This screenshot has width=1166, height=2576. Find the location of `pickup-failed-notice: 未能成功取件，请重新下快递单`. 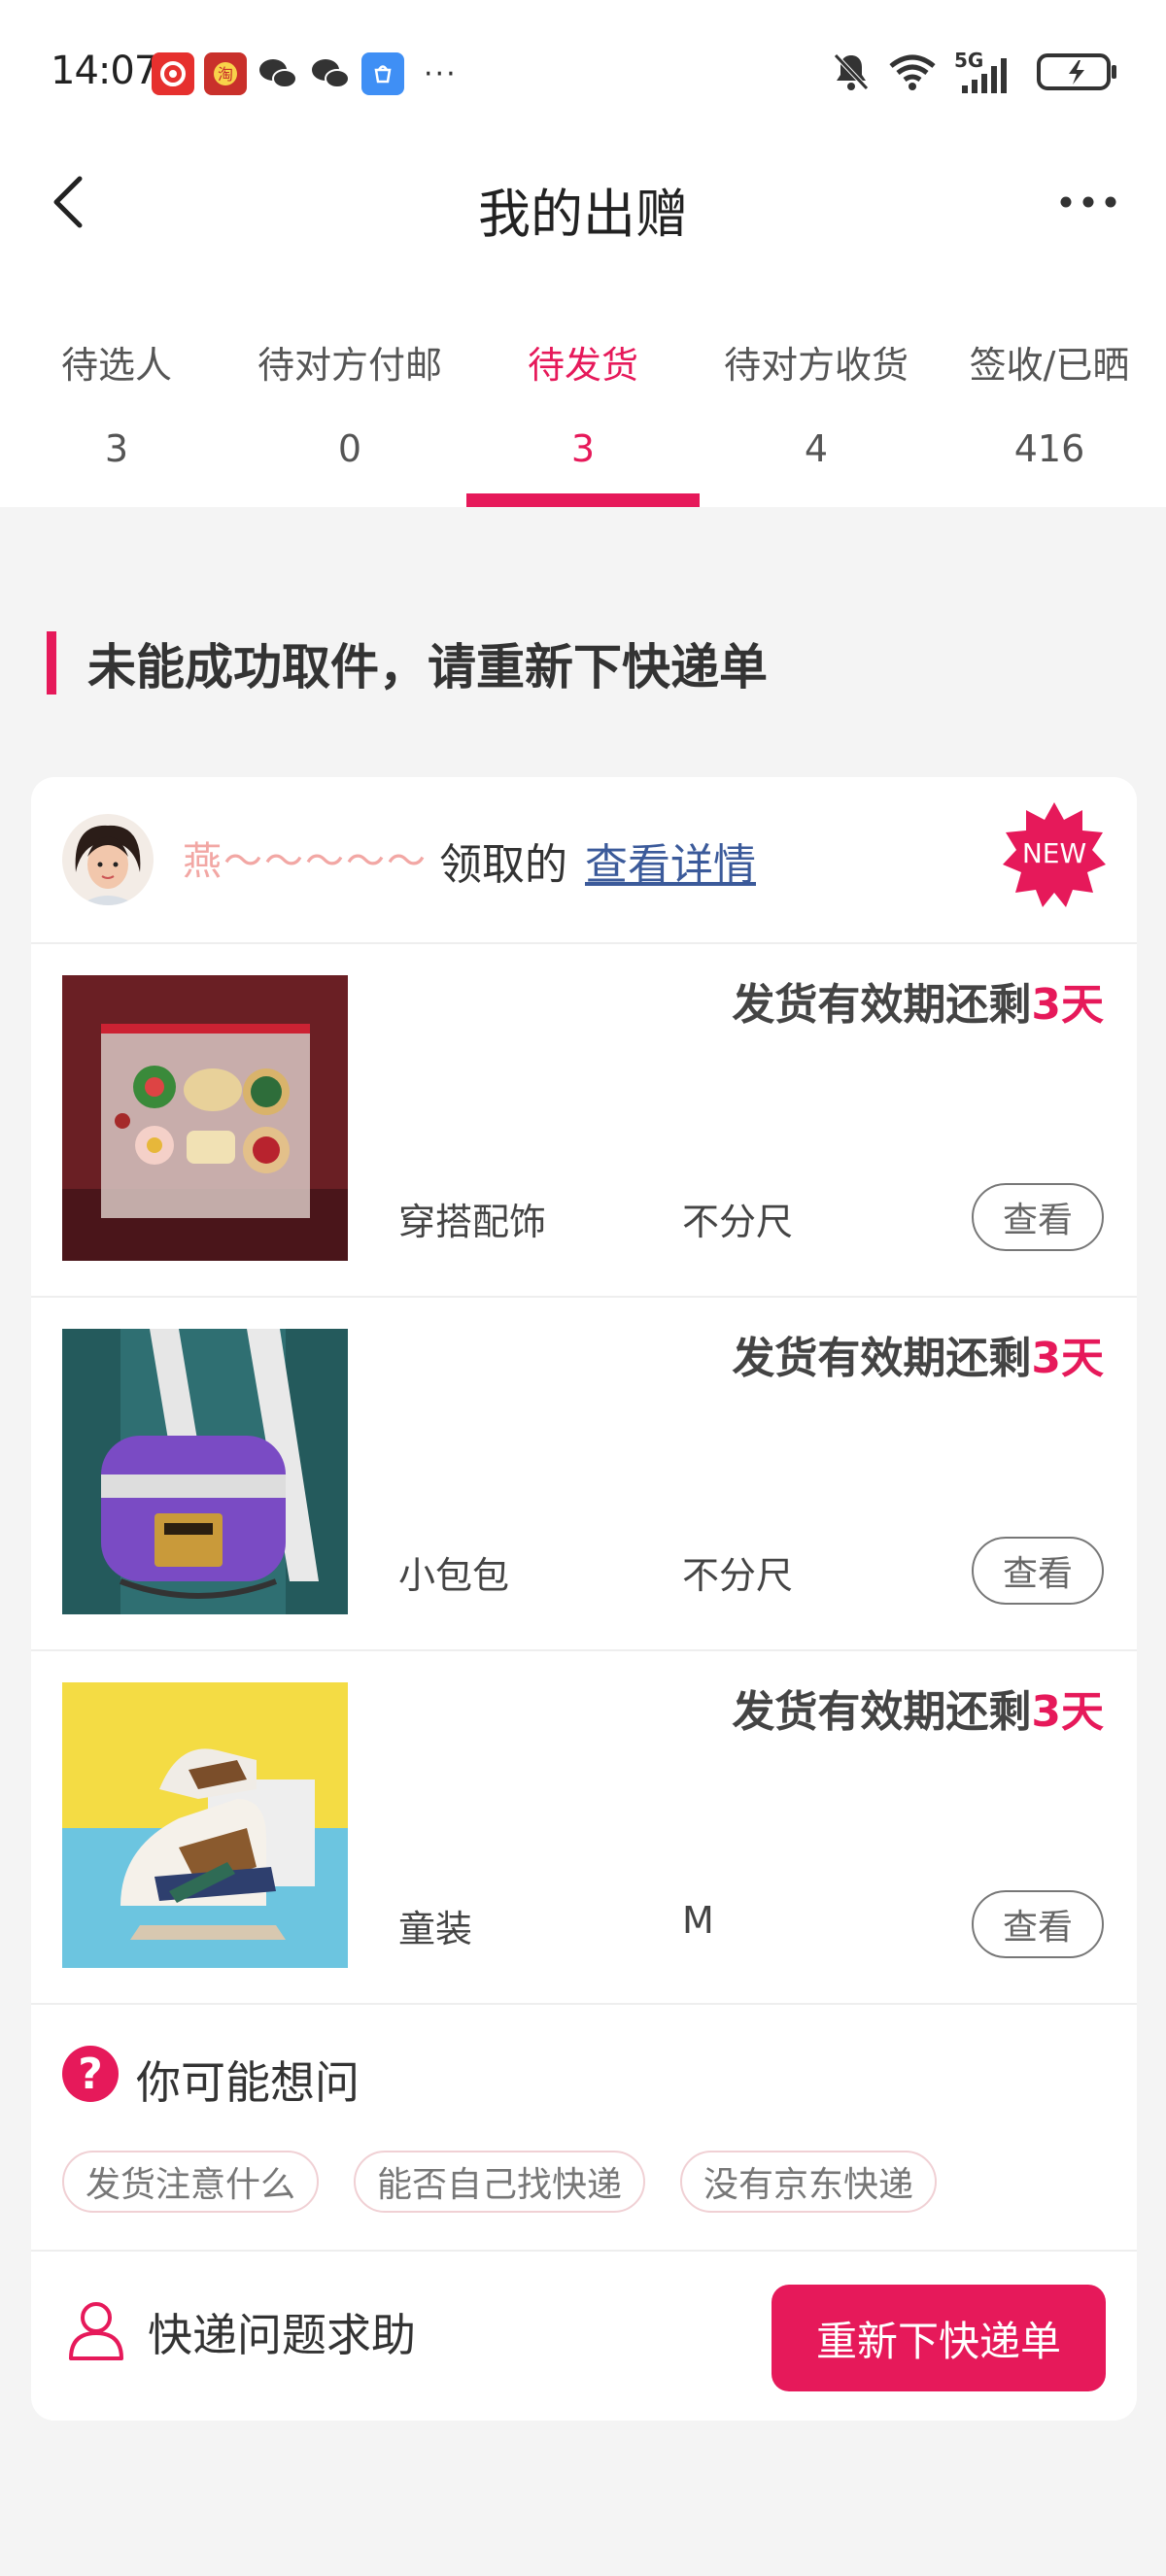

pickup-failed-notice: 未能成功取件，请重新下快递单 is located at coordinates (407, 663).